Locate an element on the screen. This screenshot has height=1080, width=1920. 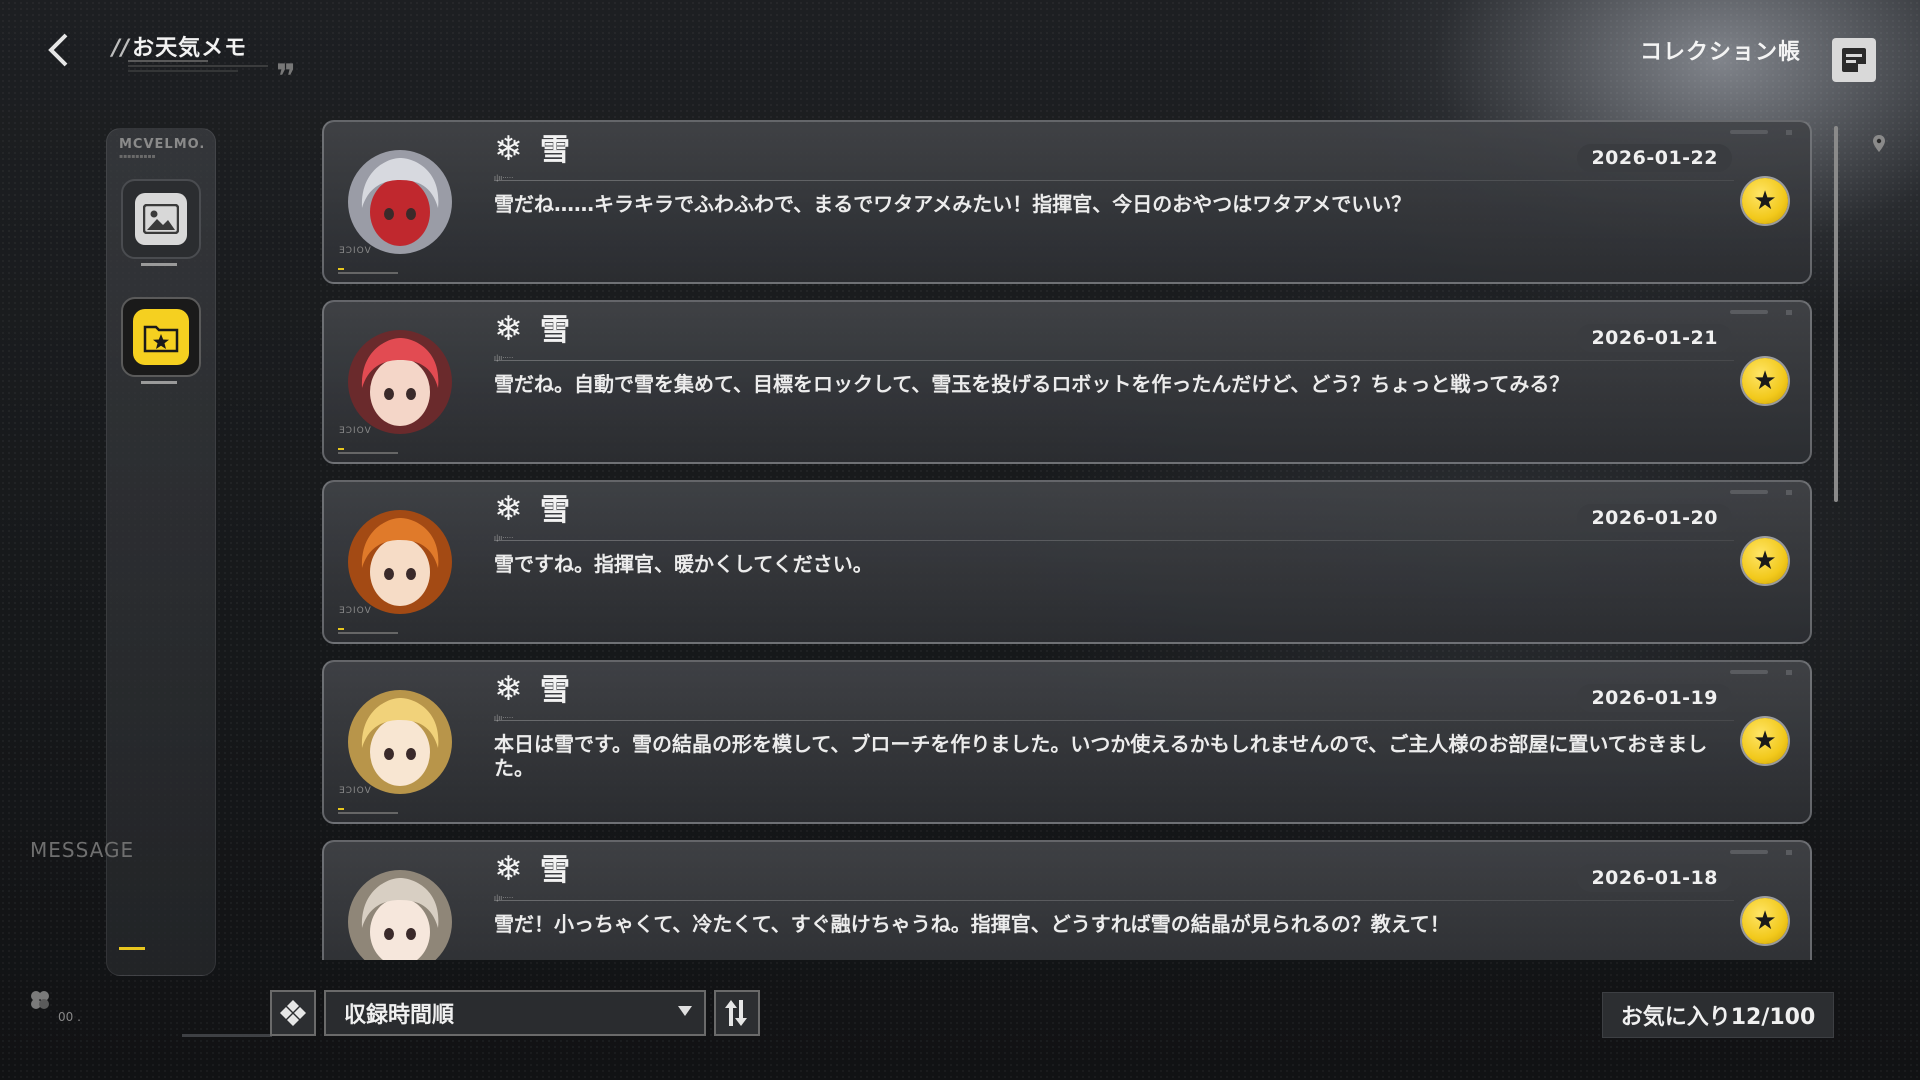
chevron-left-icon is located at coordinates (58, 50).